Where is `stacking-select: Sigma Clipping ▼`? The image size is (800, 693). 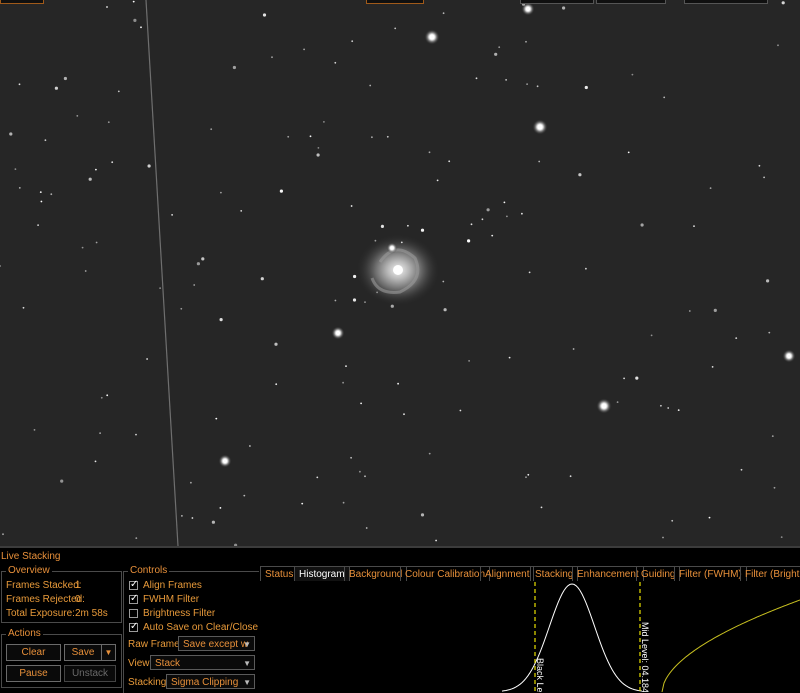 stacking-select: Sigma Clipping ▼ is located at coordinates (210, 681).